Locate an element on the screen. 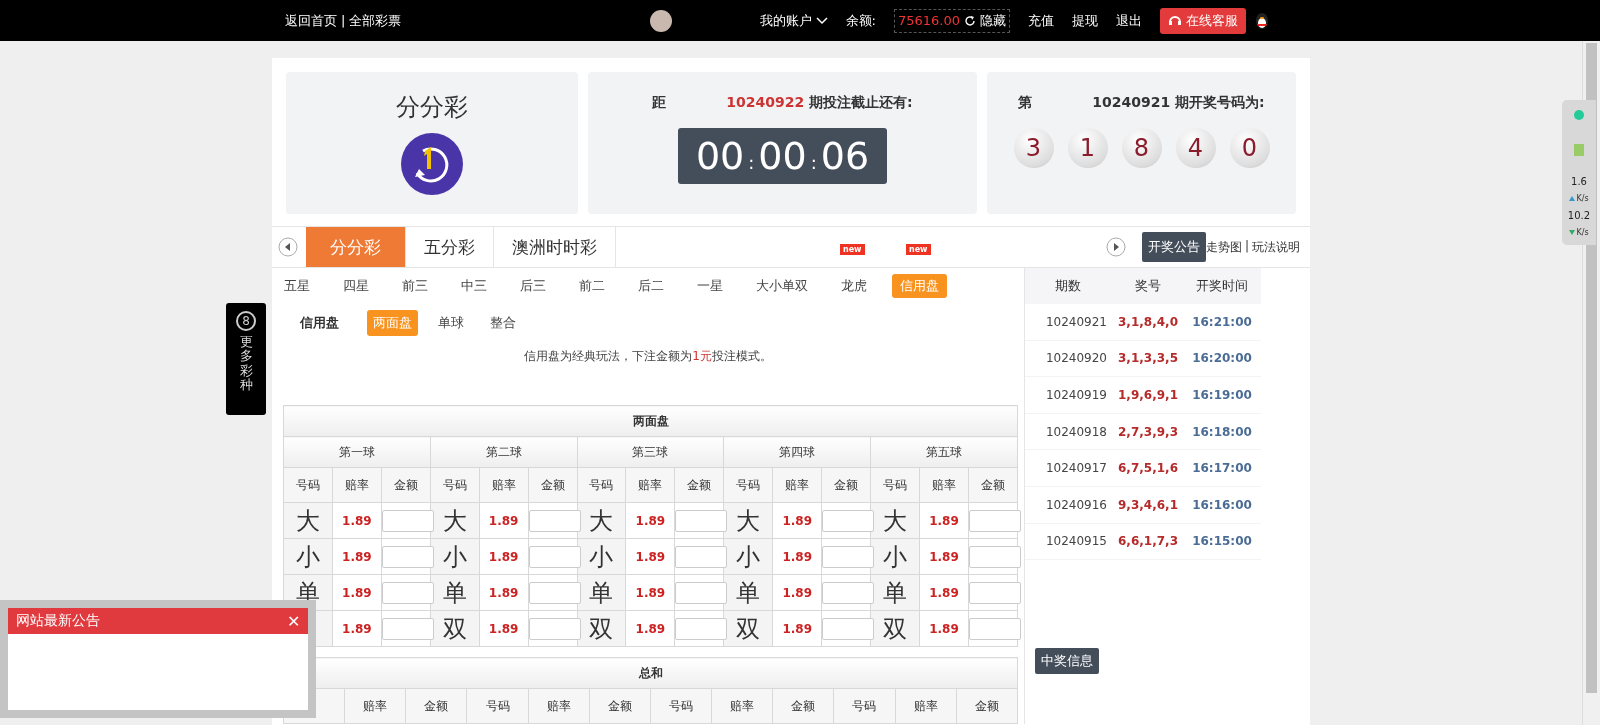 The height and width of the screenshot is (725, 1600). draw-time: 16:20:00 is located at coordinates (1222, 358).